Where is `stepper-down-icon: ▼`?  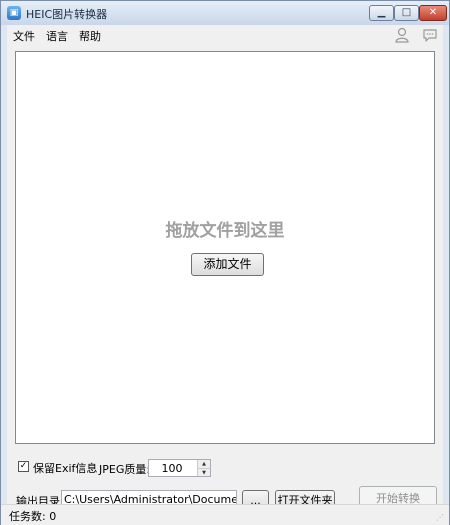
stepper-down-icon: ▼ is located at coordinates (204, 472).